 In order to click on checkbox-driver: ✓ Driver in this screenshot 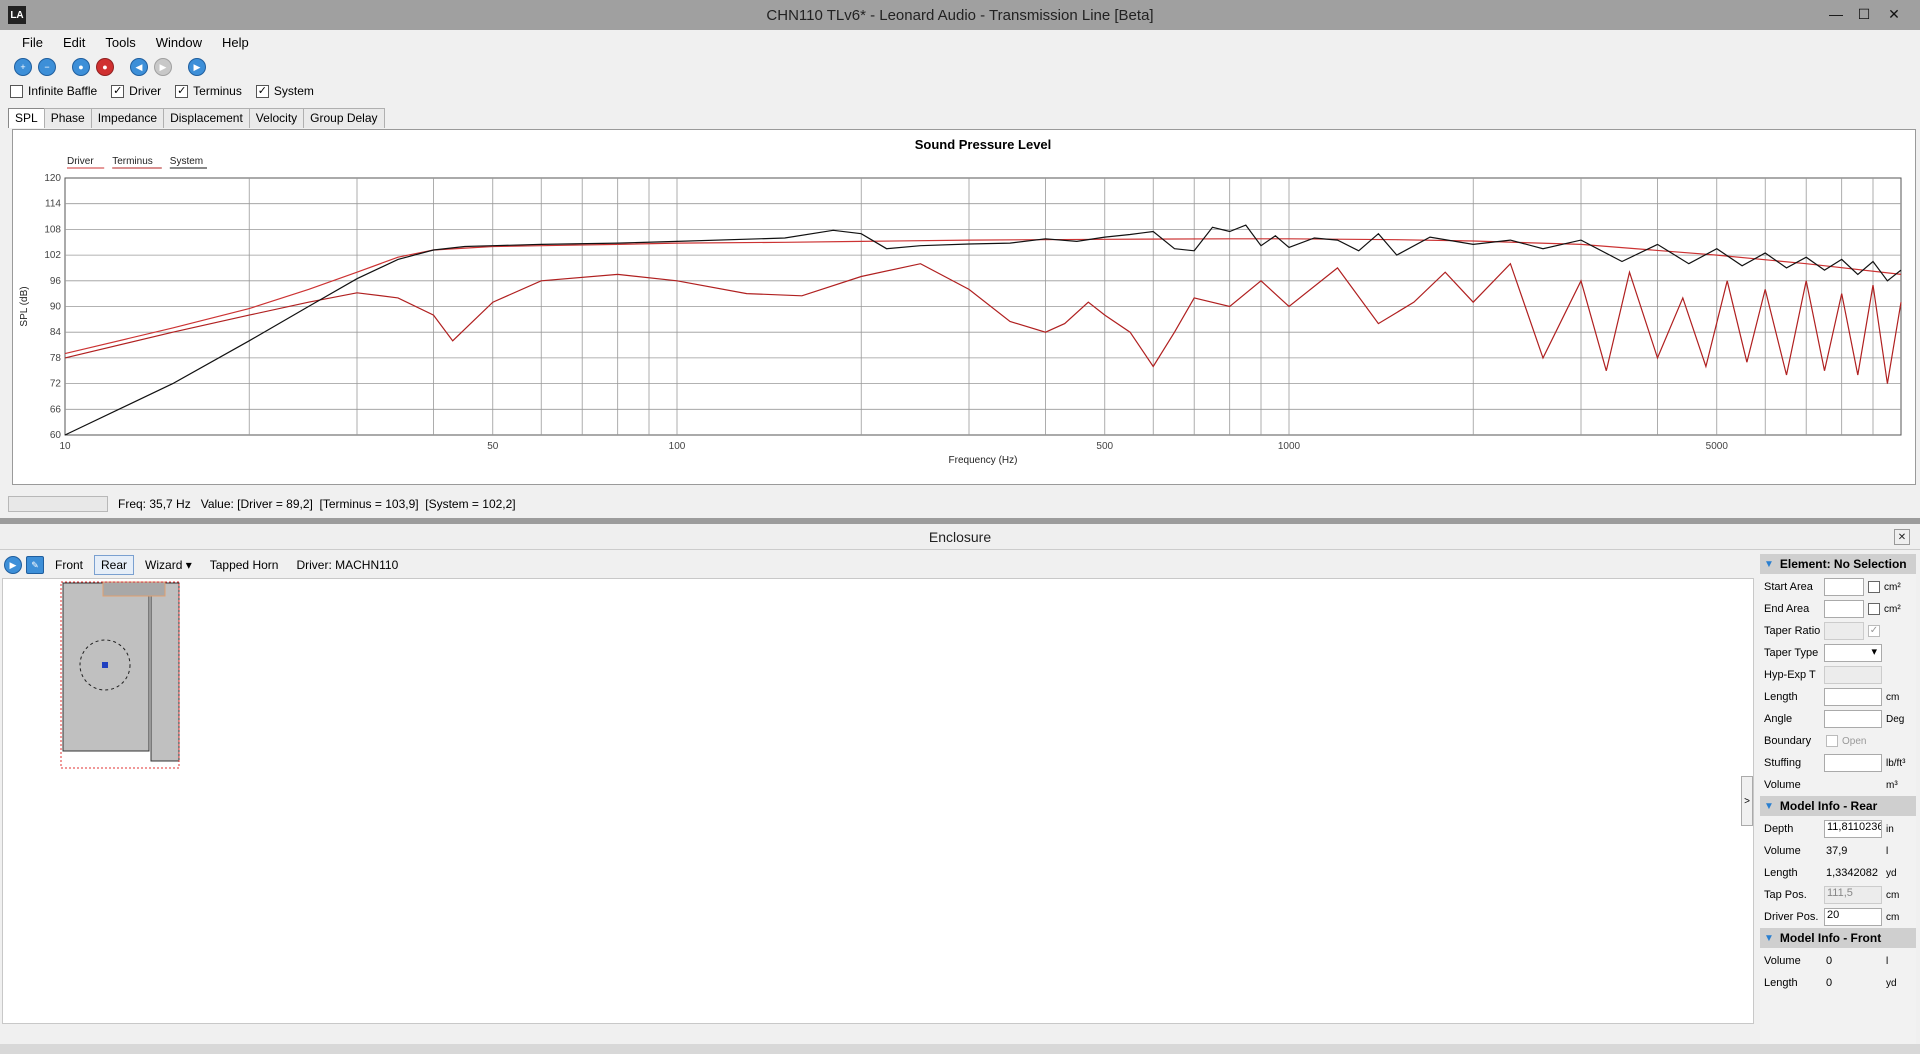, I will do `click(136, 91)`.